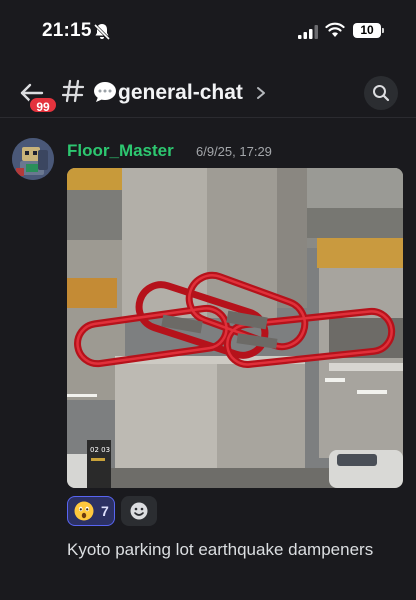  Describe the element at coordinates (120, 151) in the screenshot. I see `message-author: Floor_Master` at that location.